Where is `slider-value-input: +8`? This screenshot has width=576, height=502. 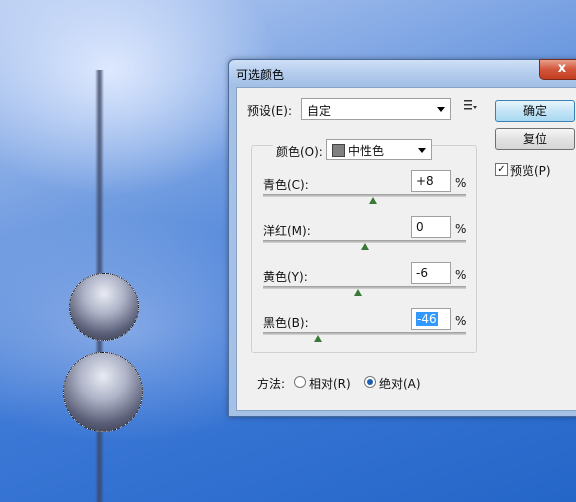
slider-value-input: +8 is located at coordinates (431, 181).